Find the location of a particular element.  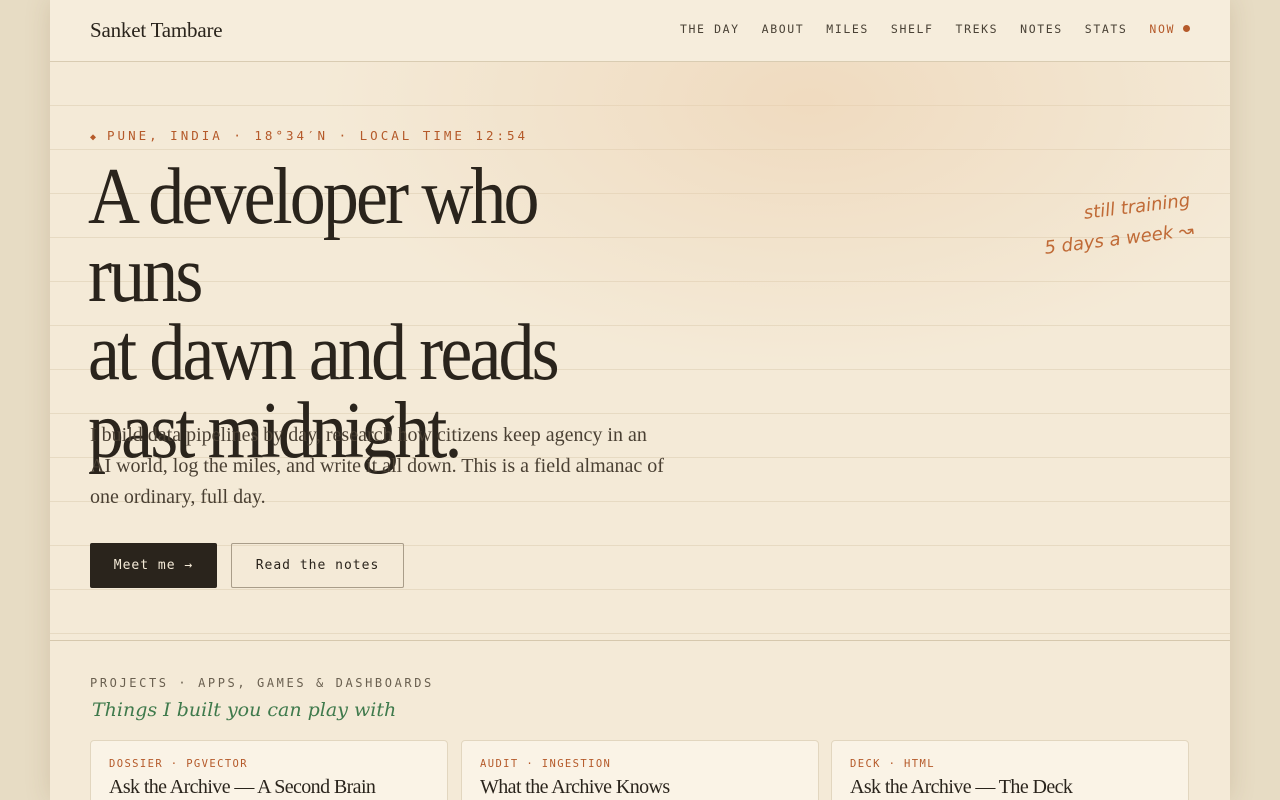

project-card-tag: DOSSIER · PGVECTOR is located at coordinates (178, 764).